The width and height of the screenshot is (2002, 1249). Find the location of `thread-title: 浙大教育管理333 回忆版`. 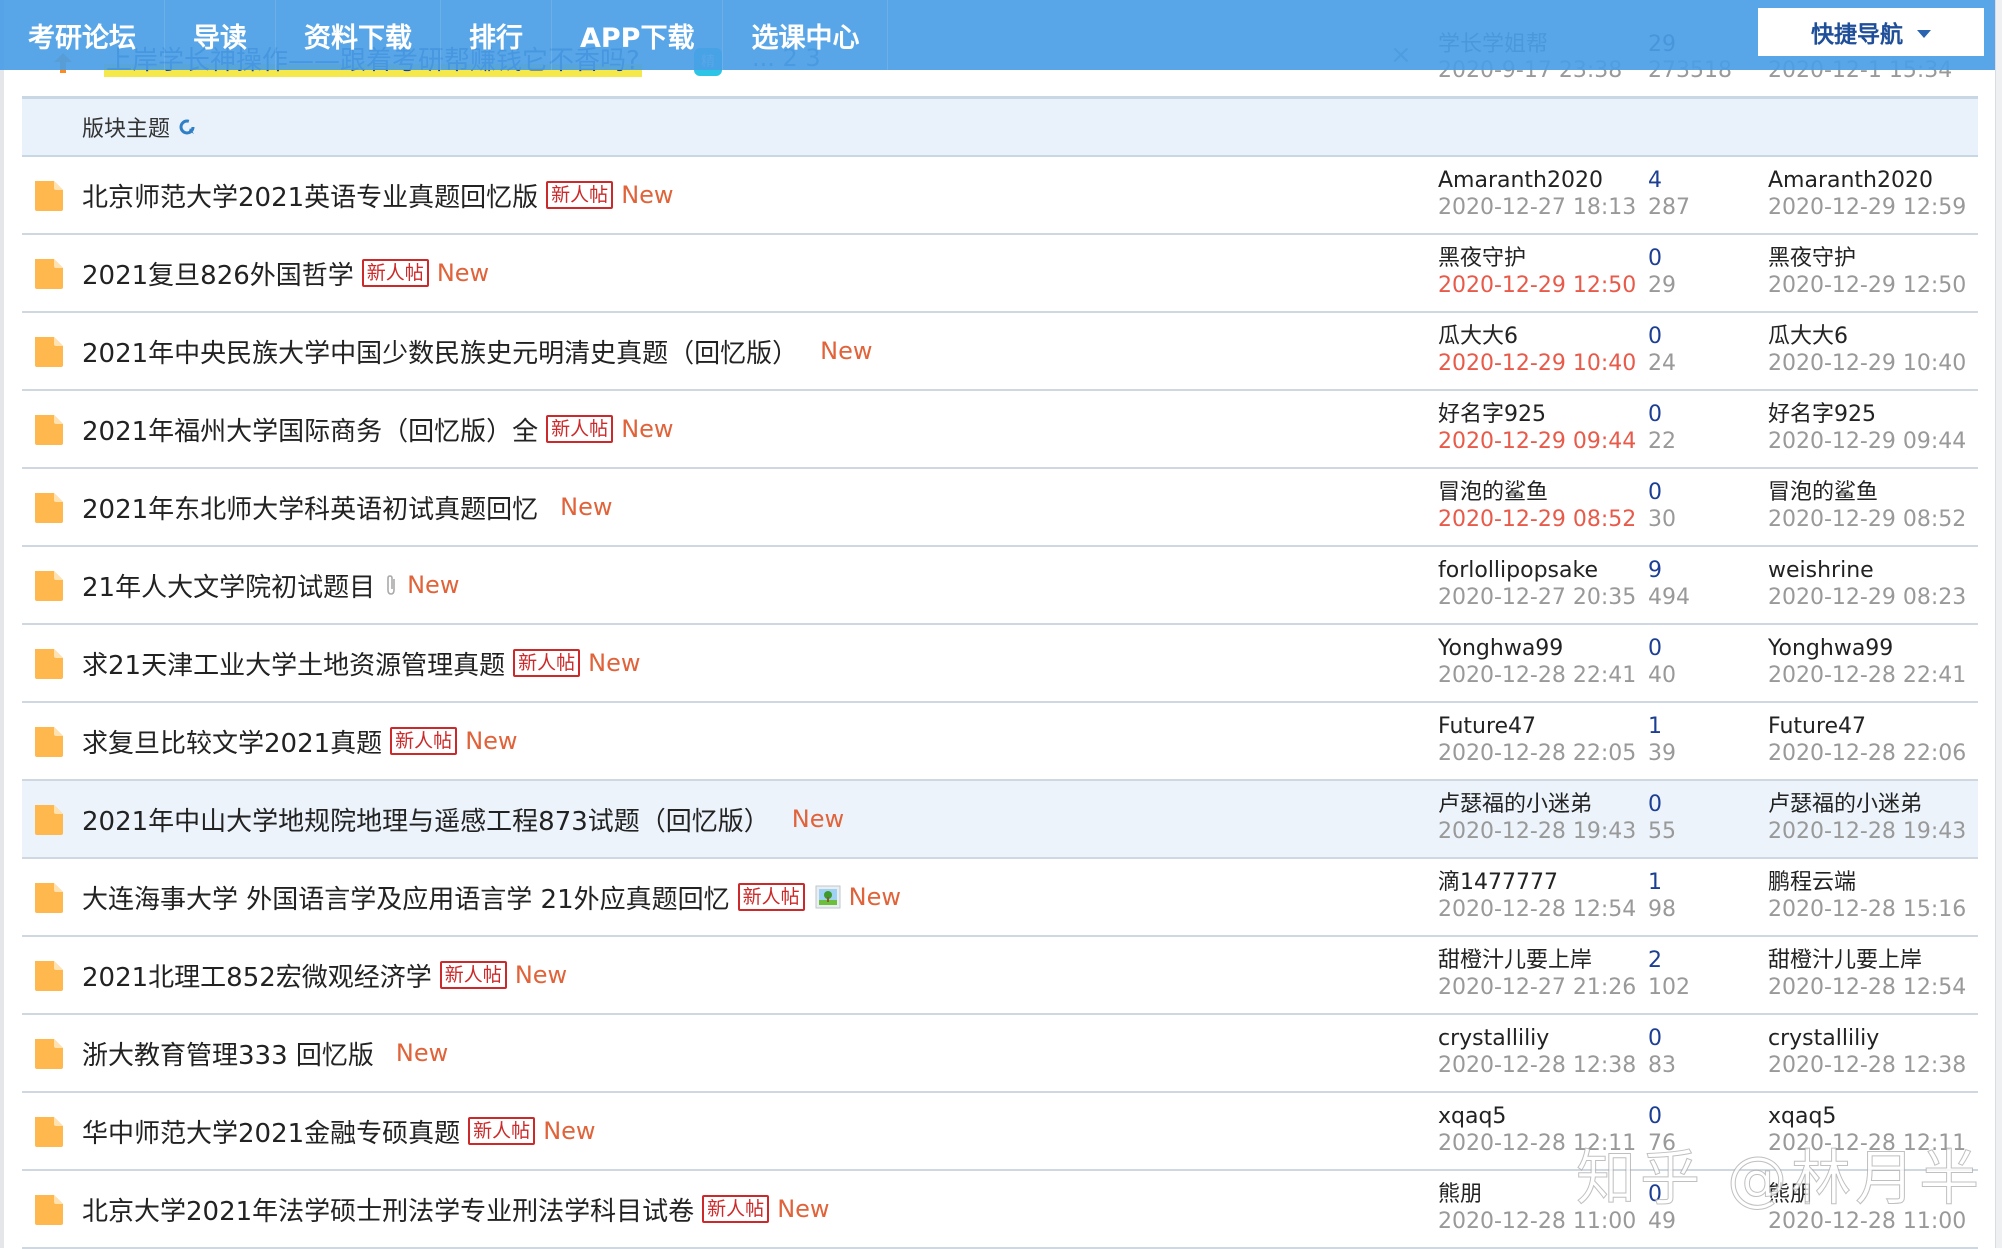

thread-title: 浙大教育管理333 回忆版 is located at coordinates (228, 1053).